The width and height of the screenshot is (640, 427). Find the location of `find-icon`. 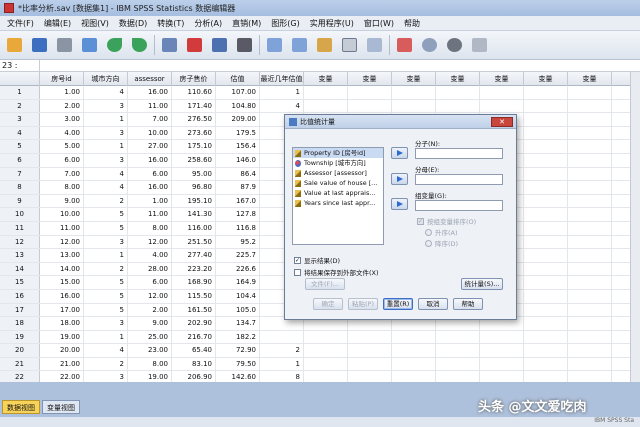

find-icon is located at coordinates (244, 45).